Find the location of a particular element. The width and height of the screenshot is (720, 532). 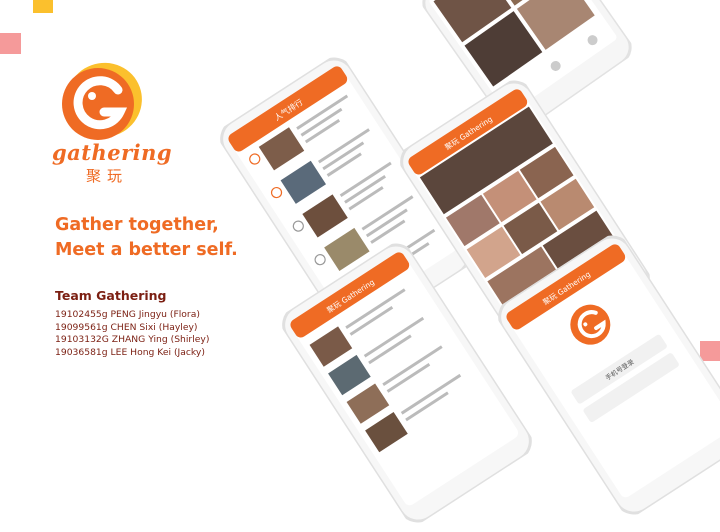

team-member: 19036581g LEE Hong Kei (Jacky) is located at coordinates (130, 352).